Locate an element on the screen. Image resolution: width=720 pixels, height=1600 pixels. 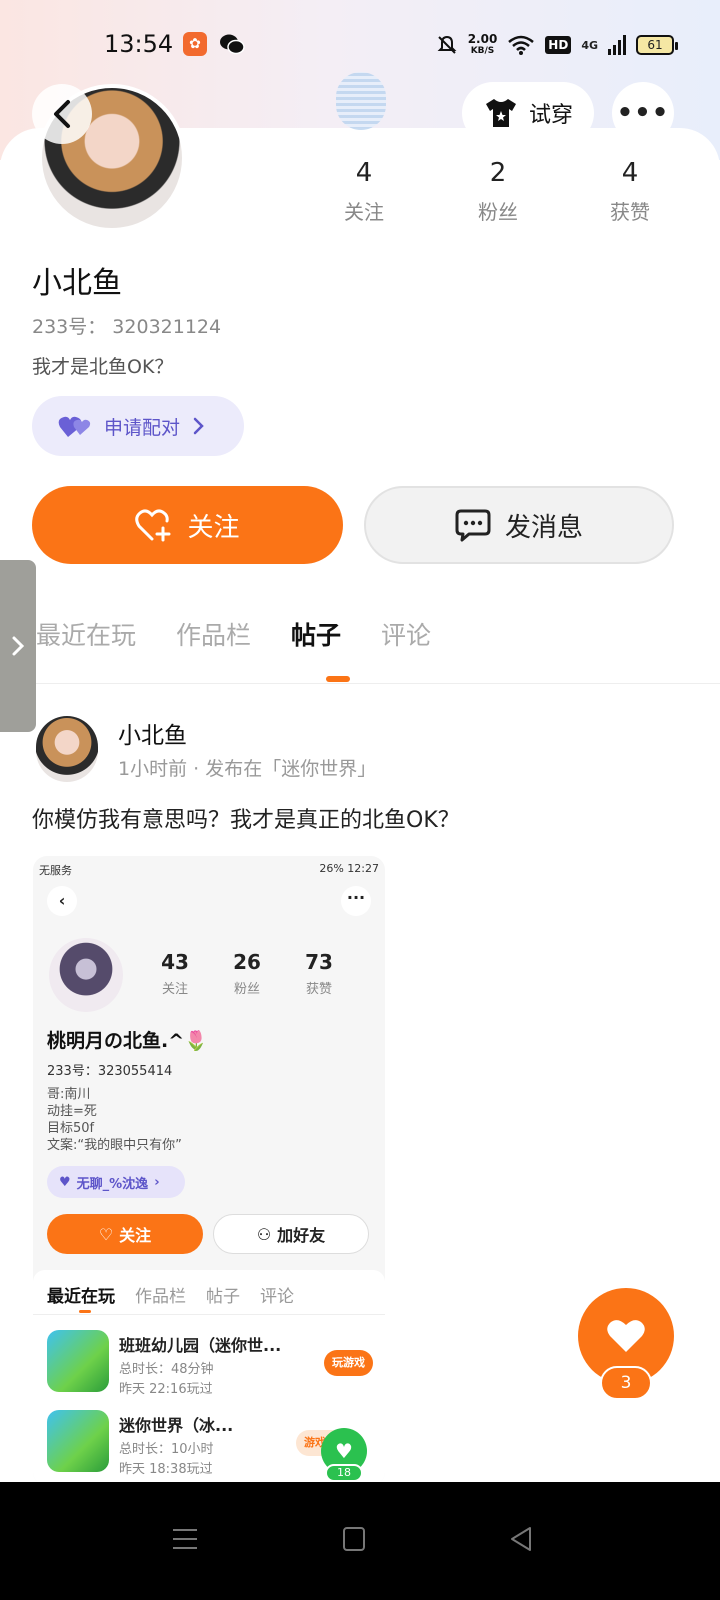
game-duration: 总时长：10小时 is located at coordinates (166, 1449).